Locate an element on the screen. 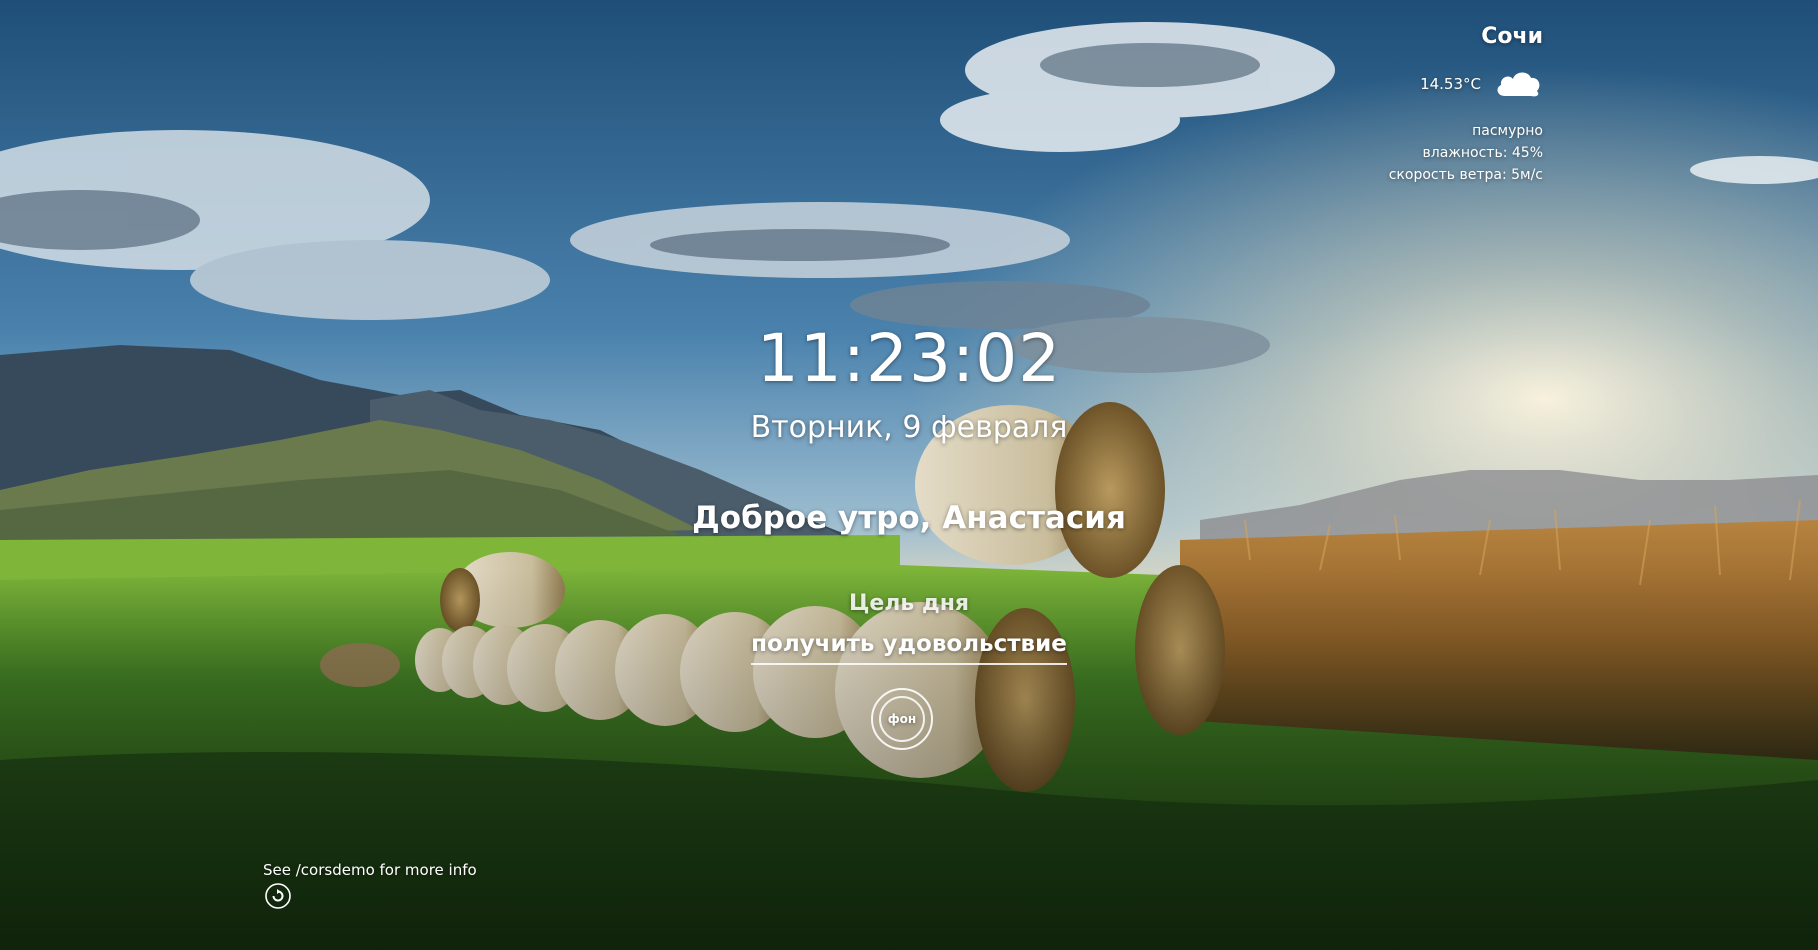 The height and width of the screenshot is (950, 1818). goal-title: Цель дня is located at coordinates (909, 603).